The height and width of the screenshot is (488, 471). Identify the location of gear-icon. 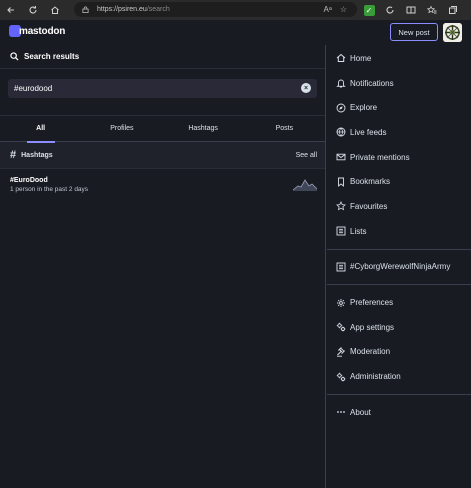
(341, 302).